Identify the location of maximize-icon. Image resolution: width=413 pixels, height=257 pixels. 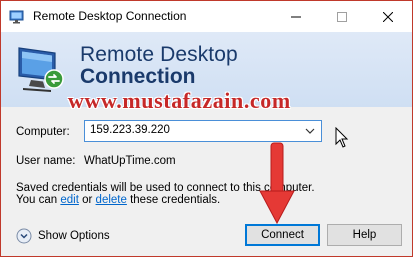
(342, 16).